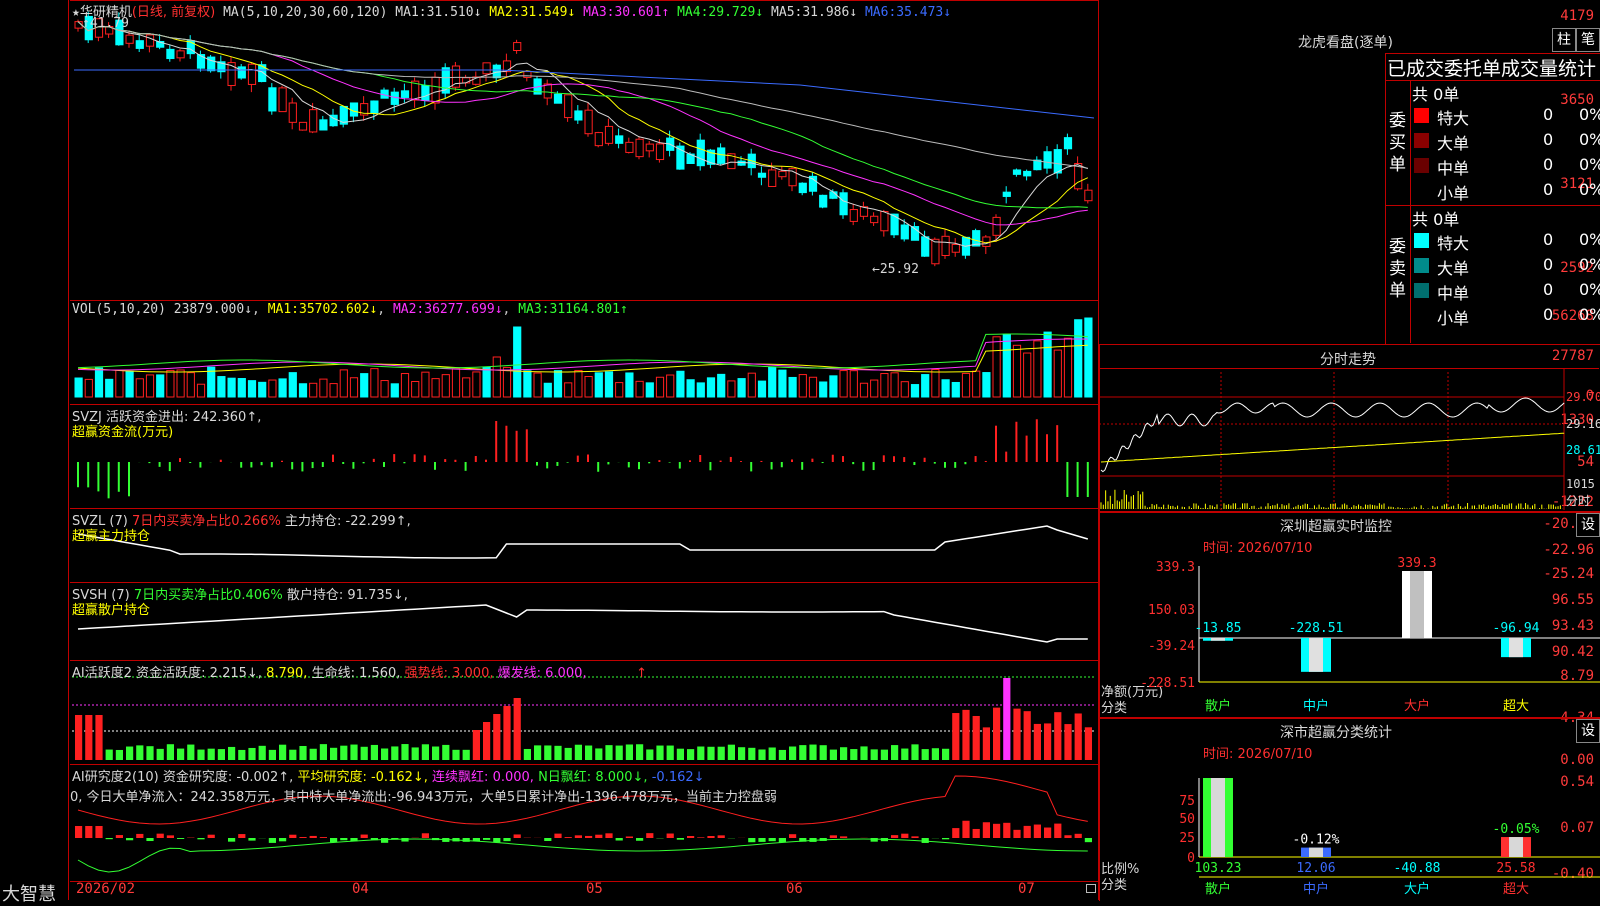  Describe the element at coordinates (1218, 628) in the screenshot. I see `monitor-bar-label: -13.85` at that location.